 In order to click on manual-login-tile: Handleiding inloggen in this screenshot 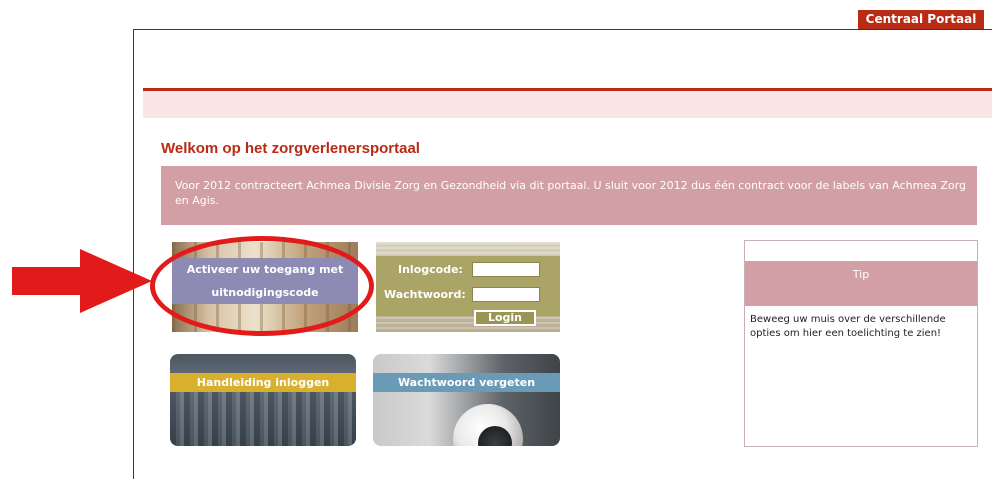, I will do `click(263, 400)`.